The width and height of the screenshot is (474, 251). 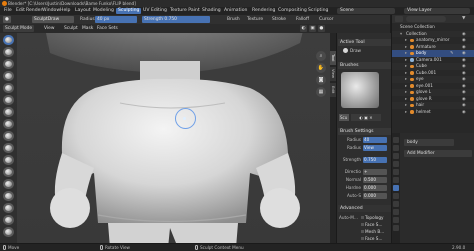 What do you see at coordinates (364, 65) in the screenshot?
I see `brushes-header: Brushes` at bounding box center [364, 65].